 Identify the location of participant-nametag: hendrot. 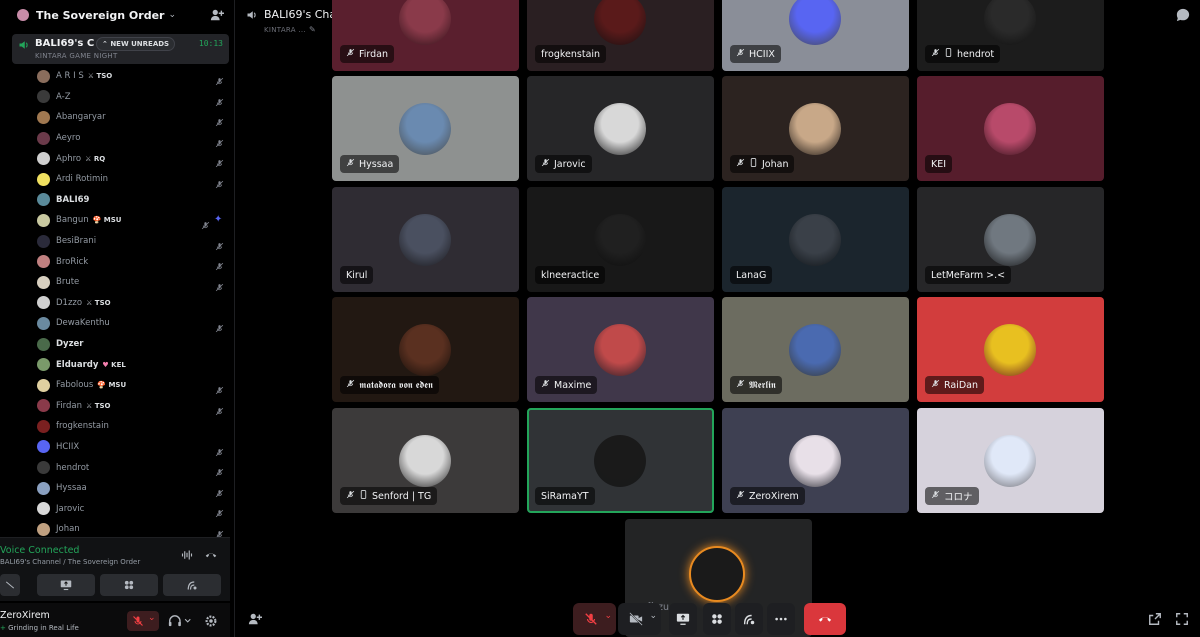
(963, 54).